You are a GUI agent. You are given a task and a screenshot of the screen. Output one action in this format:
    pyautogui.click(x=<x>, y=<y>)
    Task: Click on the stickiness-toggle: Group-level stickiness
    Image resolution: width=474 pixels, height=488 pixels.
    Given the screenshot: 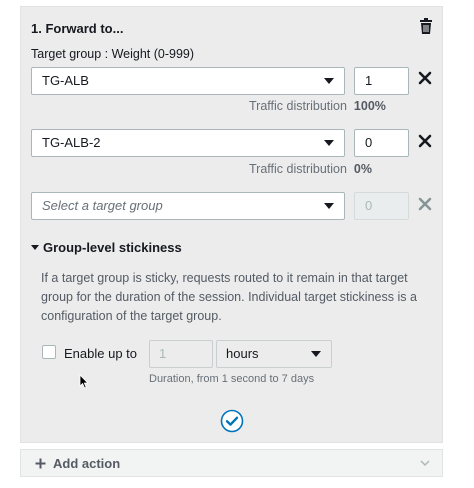 What is the action you would take?
    pyautogui.click(x=106, y=247)
    